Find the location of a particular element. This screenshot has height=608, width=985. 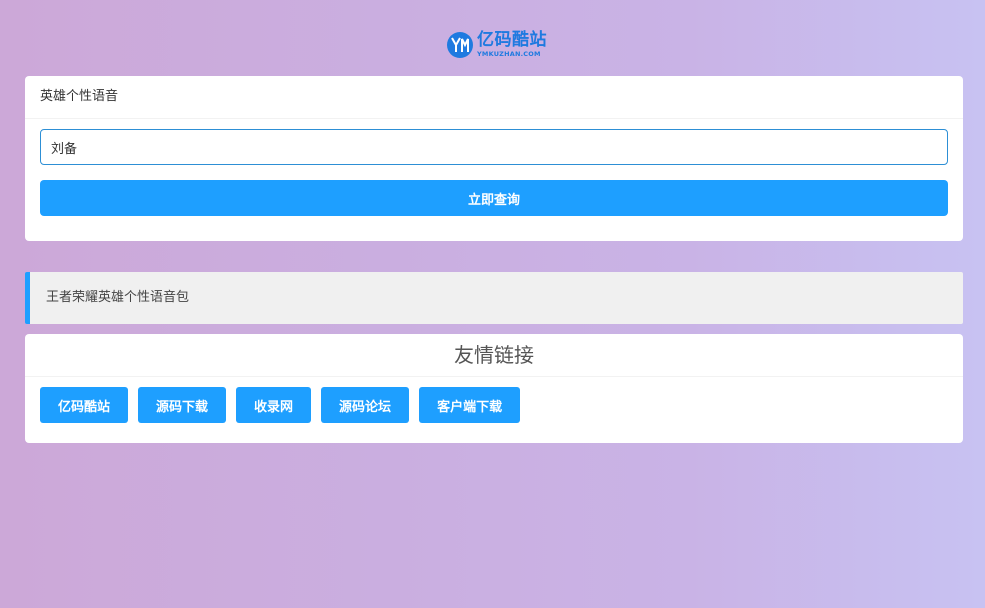

query-card-title: 英雄个性语音 is located at coordinates (494, 97).